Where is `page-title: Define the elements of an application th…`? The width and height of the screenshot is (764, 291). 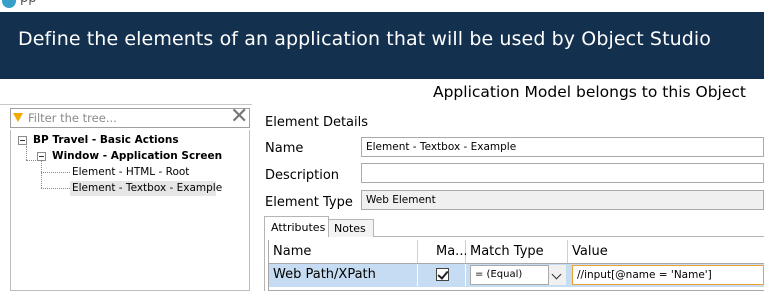 page-title: Define the elements of an application th… is located at coordinates (365, 39).